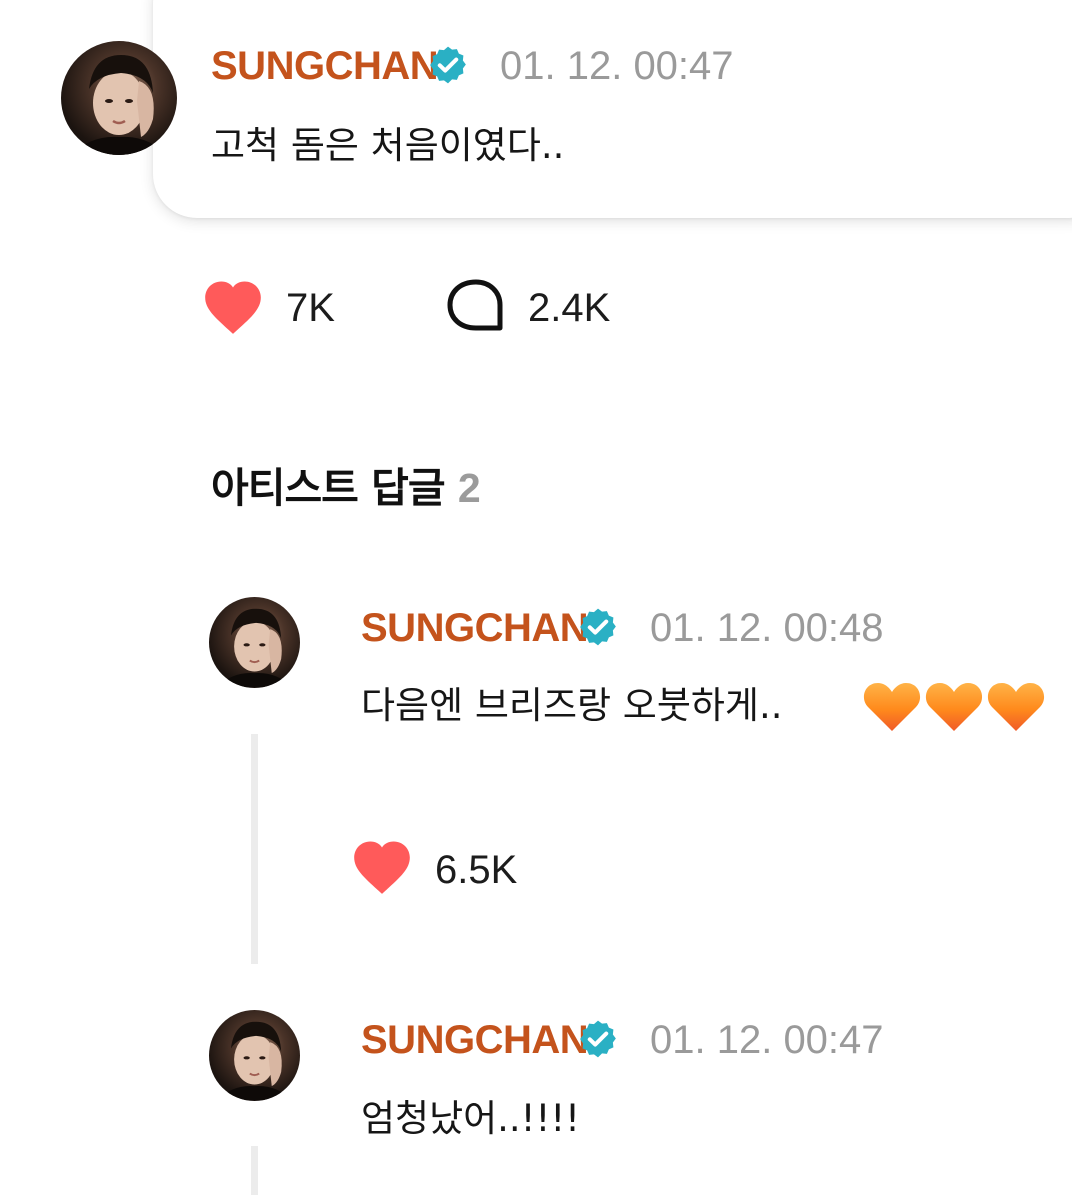 The image size is (1072, 1195). Describe the element at coordinates (572, 705) in the screenshot. I see `reply-text: 다음엔 브리즈랑 오붓하게..` at that location.